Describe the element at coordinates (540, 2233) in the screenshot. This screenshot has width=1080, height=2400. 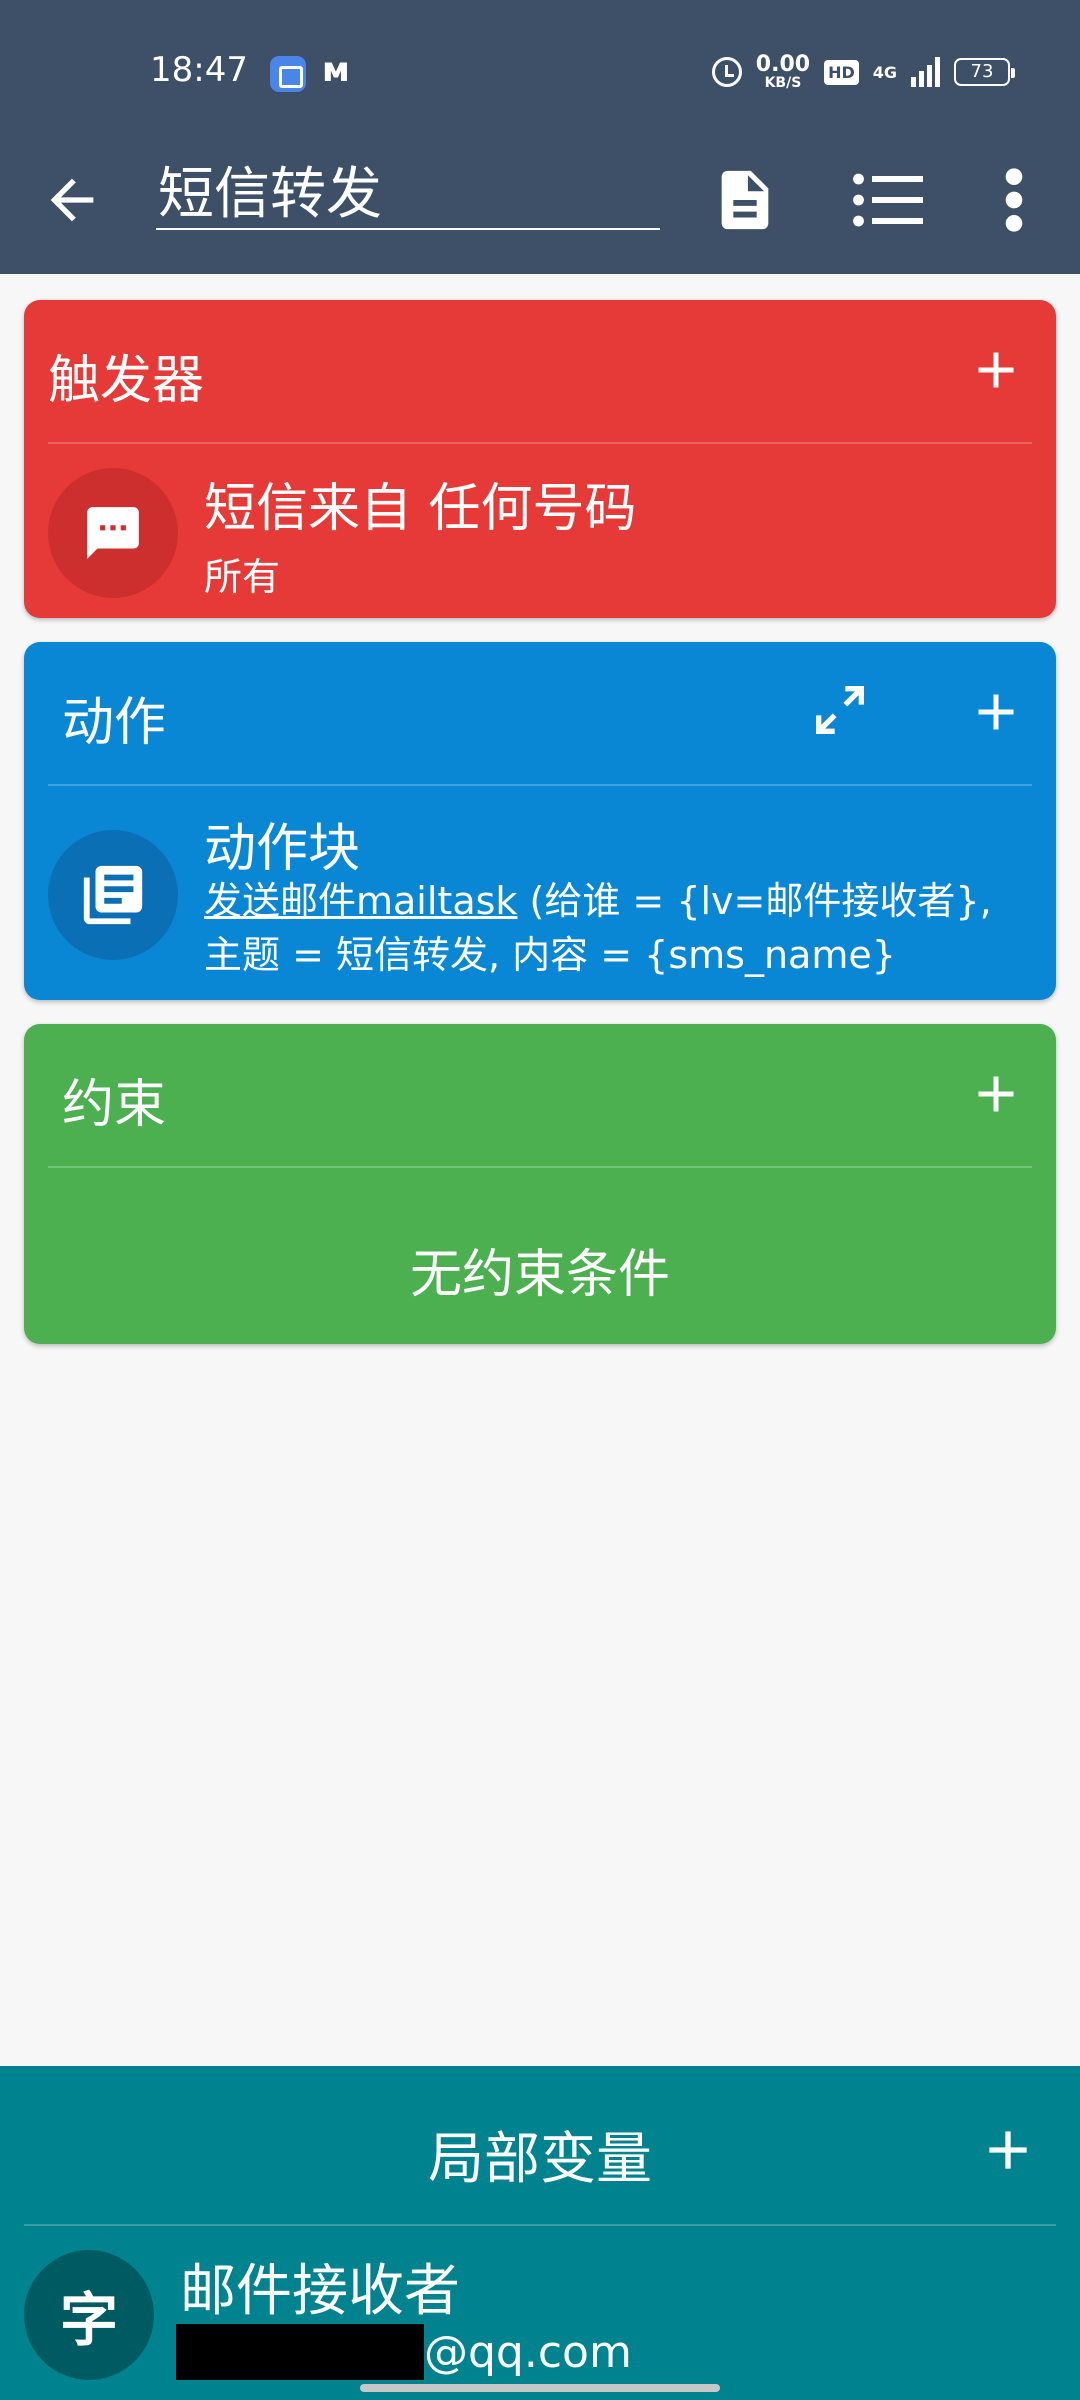
I see `local-variables-panel: 局部变量 字 邮件接收者 @qq.com` at that location.